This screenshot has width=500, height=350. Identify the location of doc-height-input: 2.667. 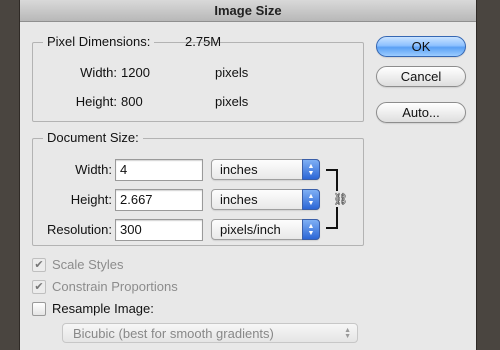
(159, 200).